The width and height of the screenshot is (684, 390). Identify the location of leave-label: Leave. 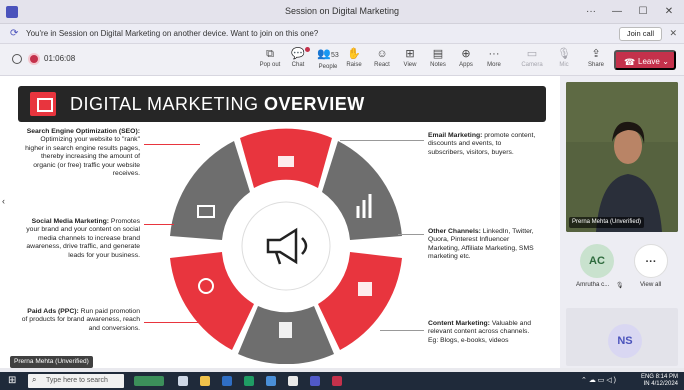
(649, 61).